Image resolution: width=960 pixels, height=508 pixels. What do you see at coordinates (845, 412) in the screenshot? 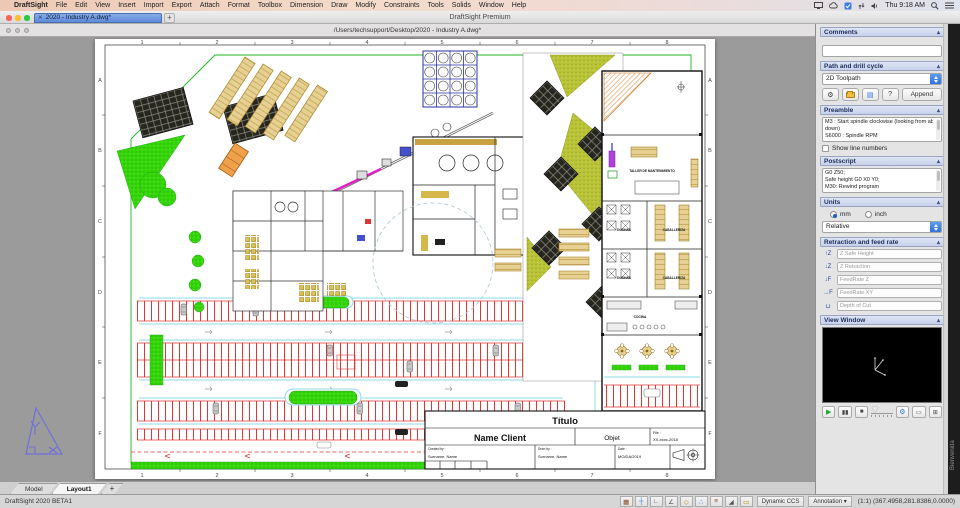
I see `pause-button: ▮▮` at bounding box center [845, 412].